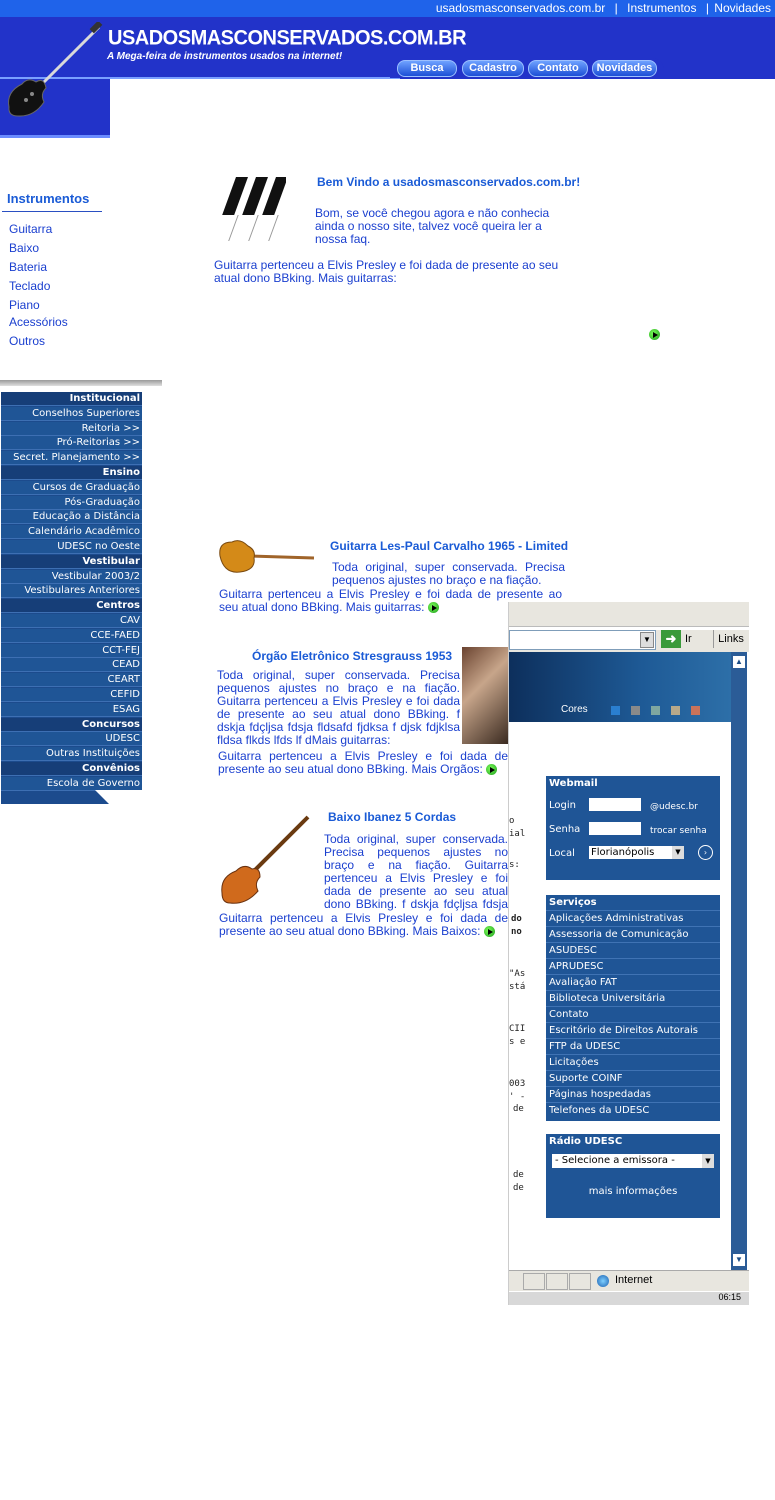  Describe the element at coordinates (392, 817) in the screenshot. I see `product-title: Baixo Ibanez 5 Cordas` at that location.